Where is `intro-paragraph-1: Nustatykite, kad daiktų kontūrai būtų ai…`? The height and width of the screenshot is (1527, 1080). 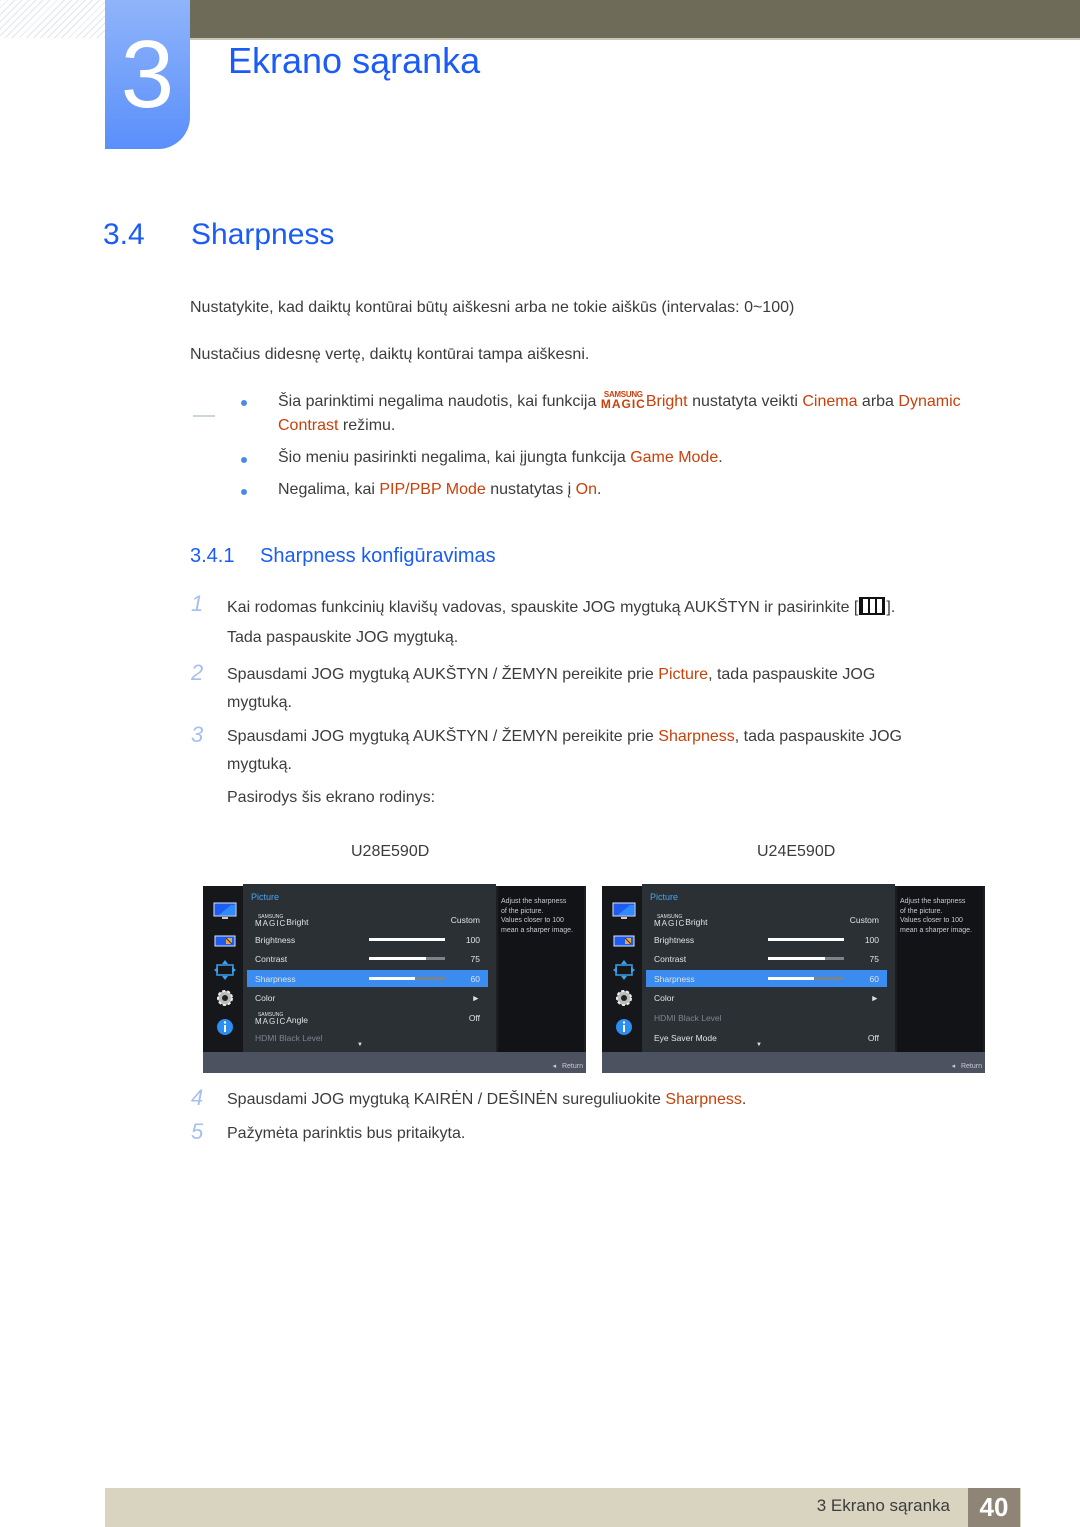 intro-paragraph-1: Nustatykite, kad daiktų kontūrai būtų ai… is located at coordinates (492, 307).